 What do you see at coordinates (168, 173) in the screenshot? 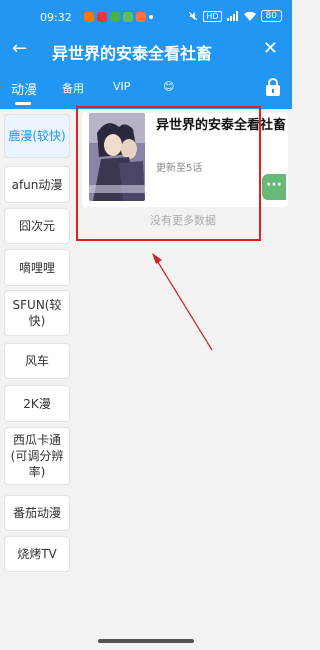
I see `highlight-box` at bounding box center [168, 173].